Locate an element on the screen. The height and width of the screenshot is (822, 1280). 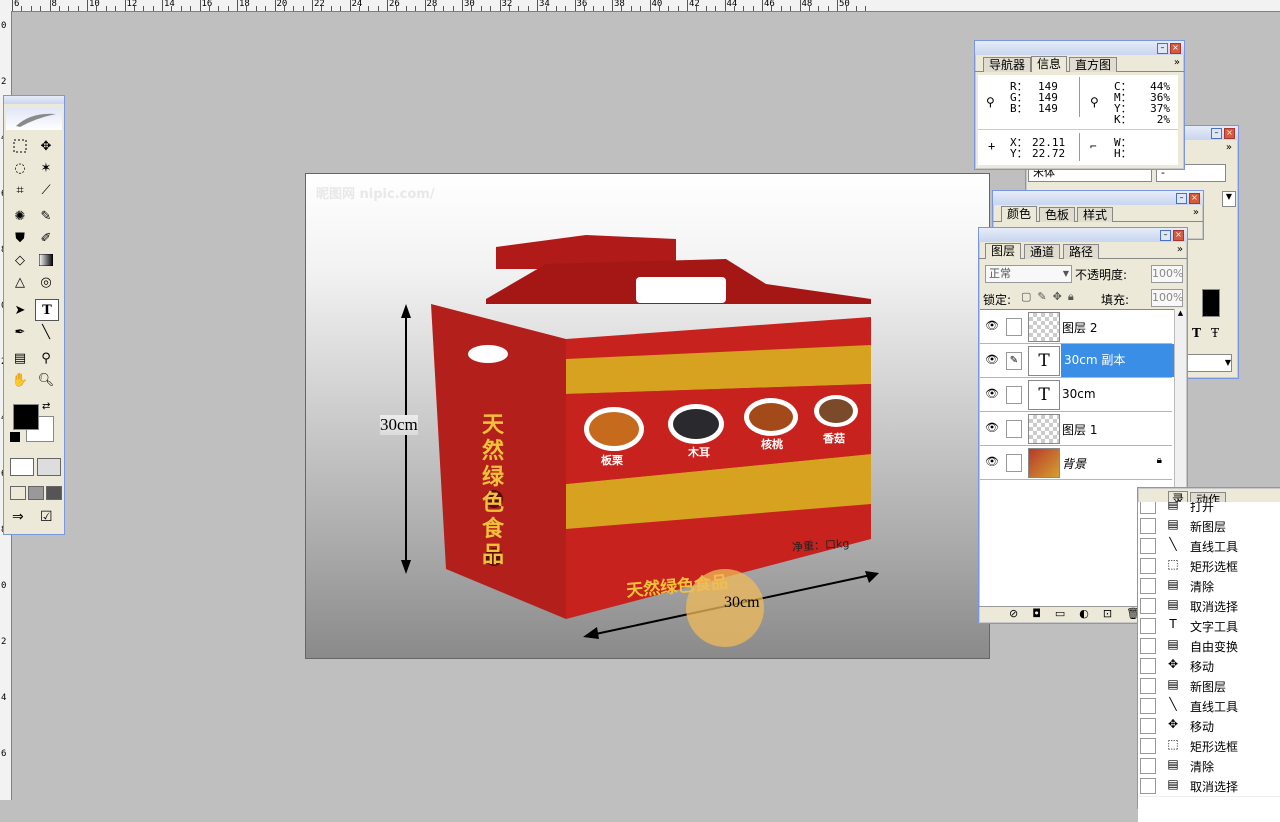
dodge-tool-icon: ◎ is located at coordinates (46, 282).